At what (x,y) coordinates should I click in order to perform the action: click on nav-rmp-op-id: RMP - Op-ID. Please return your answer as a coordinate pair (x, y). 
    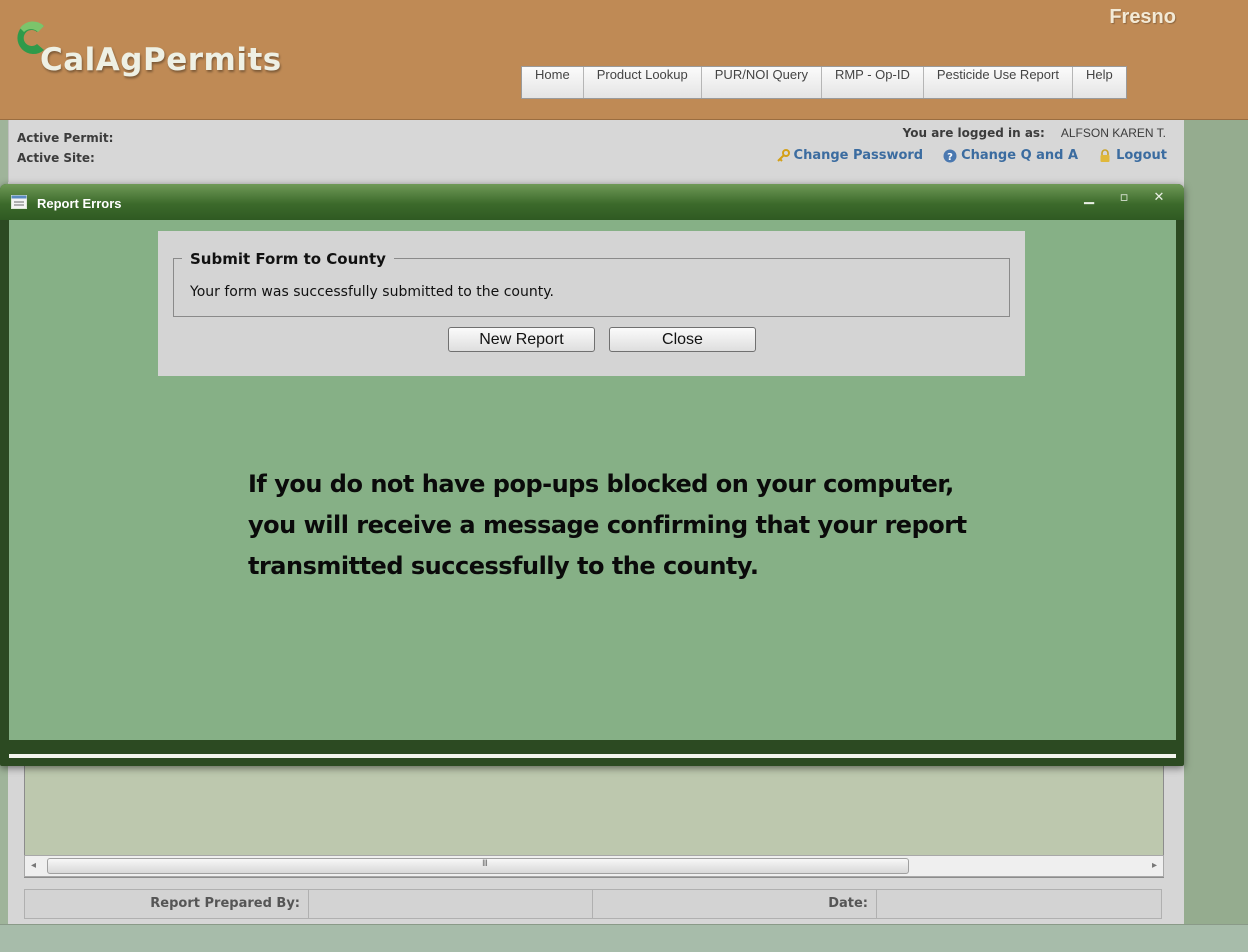
    Looking at the image, I should click on (872, 82).